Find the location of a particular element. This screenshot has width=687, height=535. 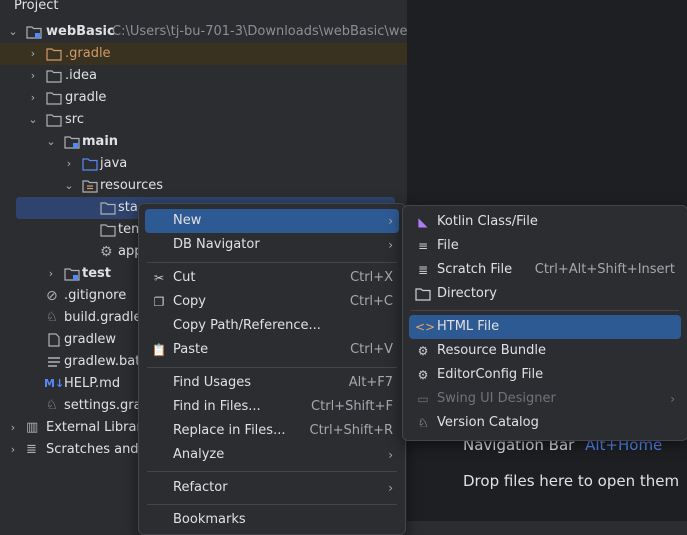

menu-item-new: New › is located at coordinates (272, 221).